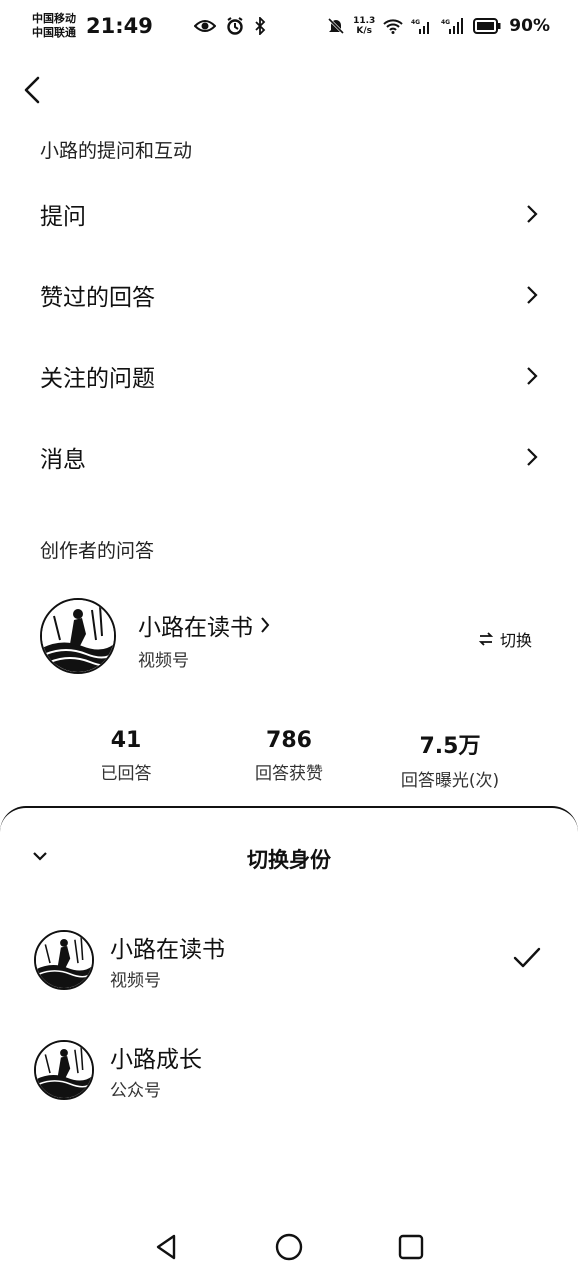 The image size is (578, 1282). I want to click on creator-name: 小路在读书, so click(195, 628).